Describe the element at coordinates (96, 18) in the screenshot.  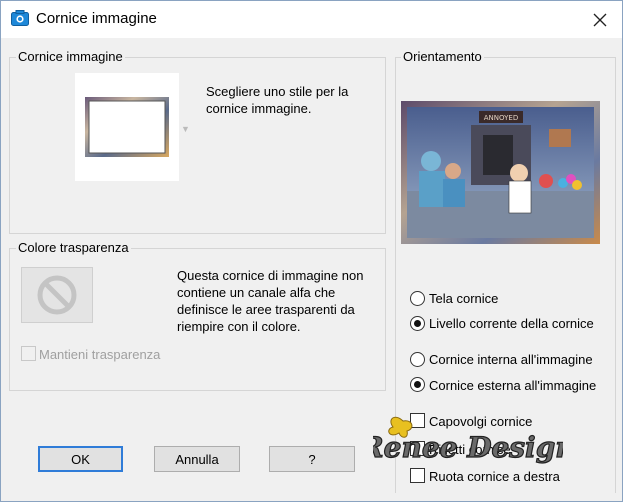
I see `window-title: Cornice immagine` at that location.